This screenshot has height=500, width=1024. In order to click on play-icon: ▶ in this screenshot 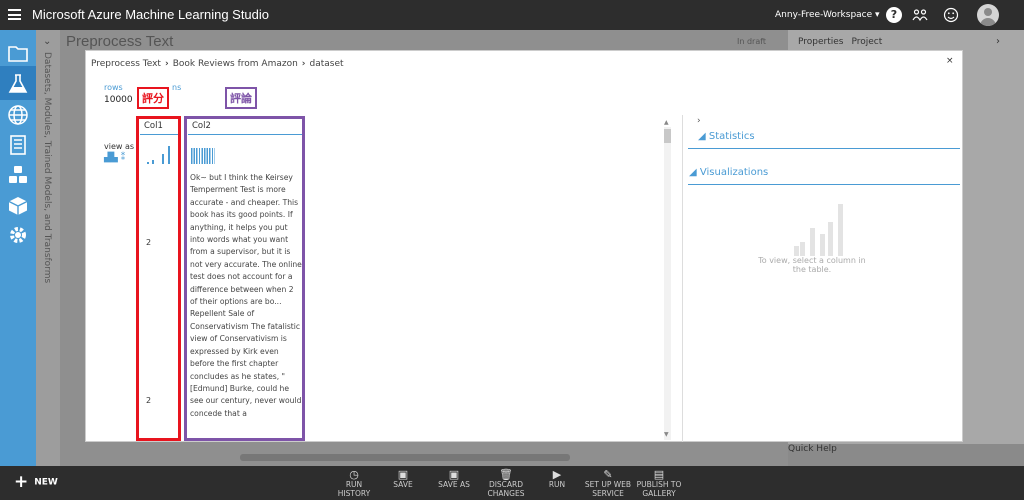, I will do `click(557, 474)`.